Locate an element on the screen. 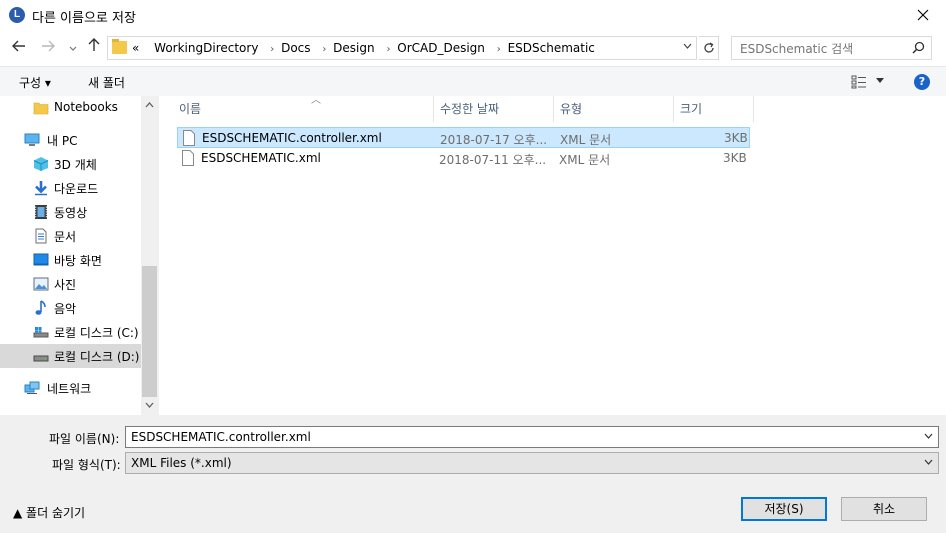 Image resolution: width=946 pixels, height=533 pixels. nav-item-videos: 동영상 is located at coordinates (70, 212).